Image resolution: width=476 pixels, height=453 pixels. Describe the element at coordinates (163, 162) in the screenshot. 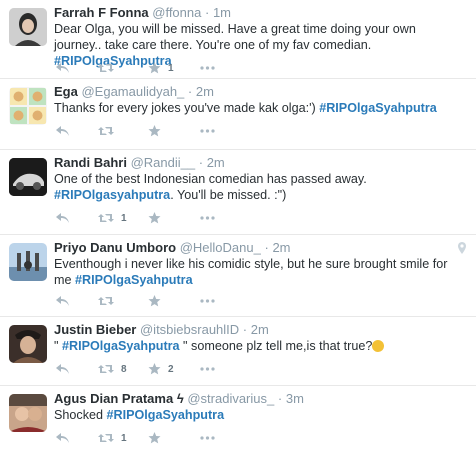

I see `username: @Randii__` at that location.